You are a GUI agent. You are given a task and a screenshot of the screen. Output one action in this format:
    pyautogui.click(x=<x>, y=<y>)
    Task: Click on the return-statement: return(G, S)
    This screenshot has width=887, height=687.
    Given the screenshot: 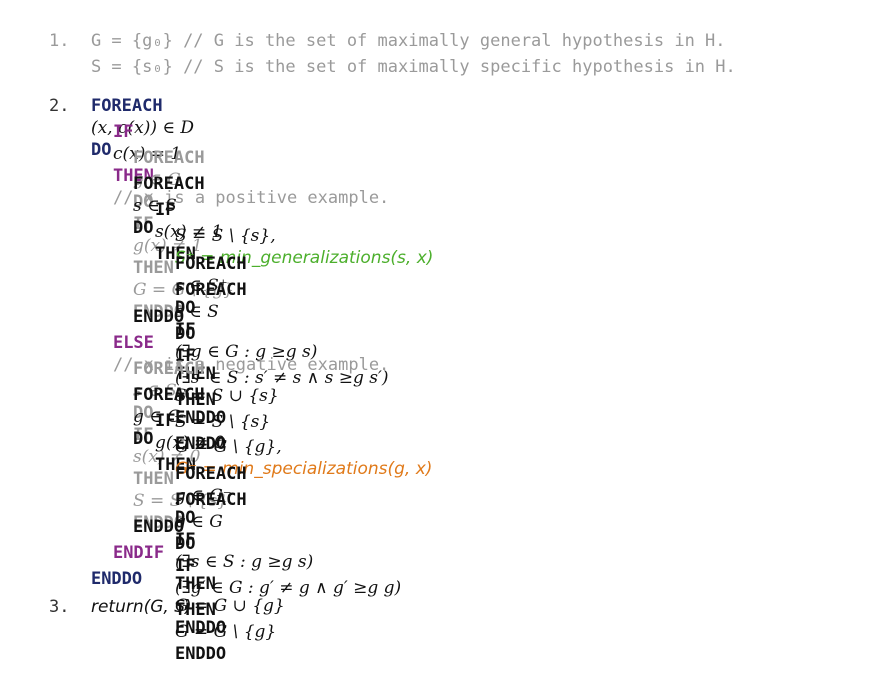 What is the action you would take?
    pyautogui.click(x=141, y=607)
    